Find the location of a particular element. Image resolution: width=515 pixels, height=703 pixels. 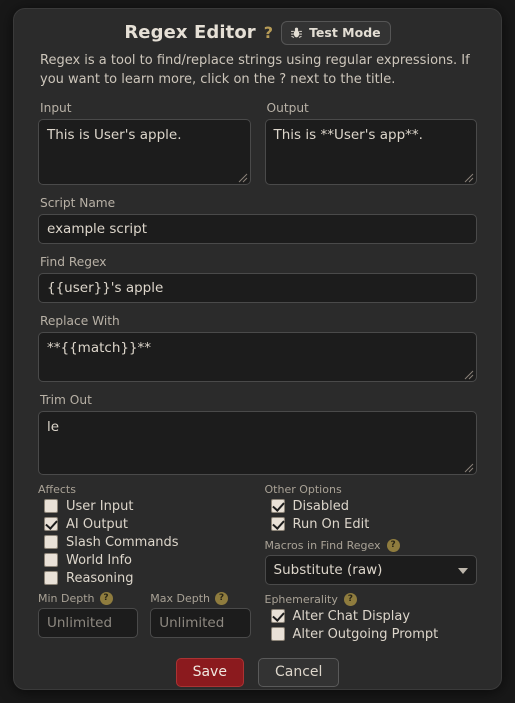

checkbox-label: Alter Chat Display is located at coordinates (351, 616).